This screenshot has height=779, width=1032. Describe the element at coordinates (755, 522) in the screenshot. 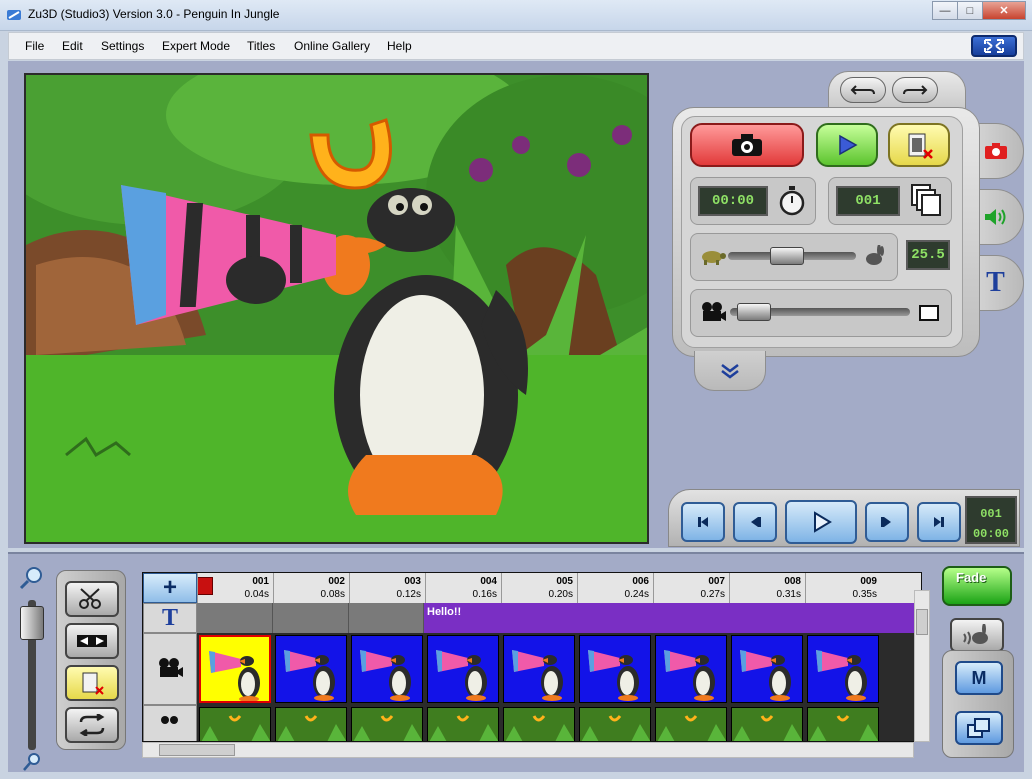

I see `step-back-button` at that location.